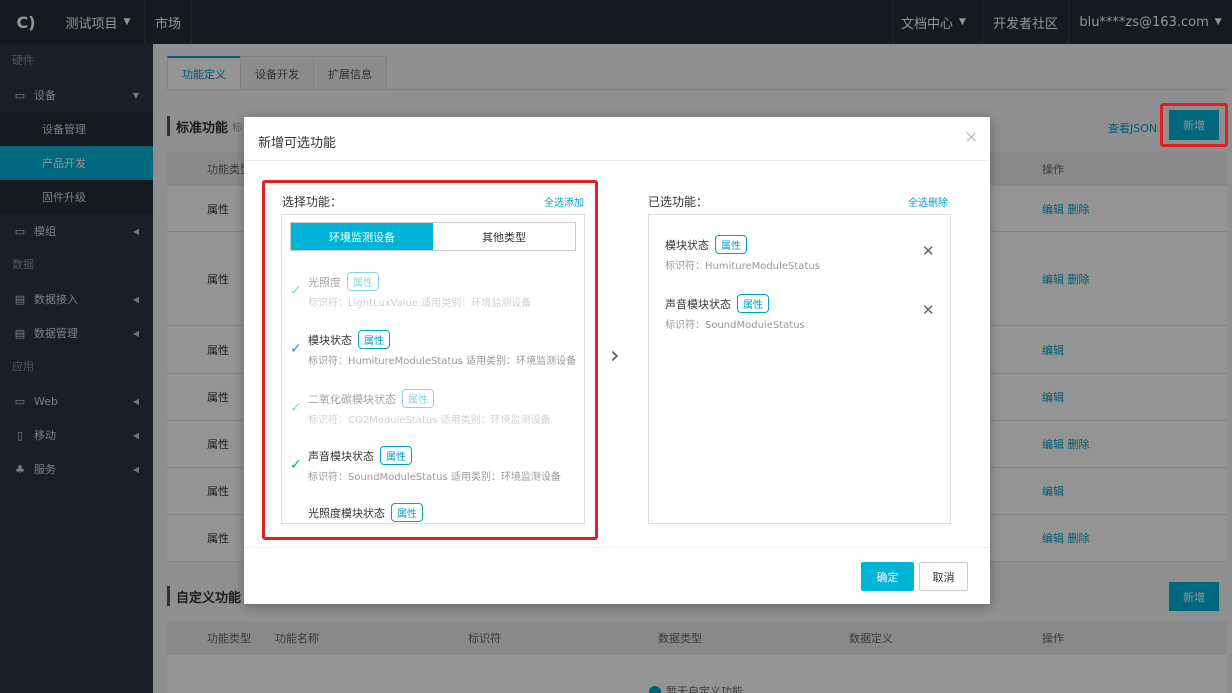 Image resolution: width=1232 pixels, height=693 pixels. What do you see at coordinates (617, 547) in the screenshot?
I see `footer-divider` at bounding box center [617, 547].